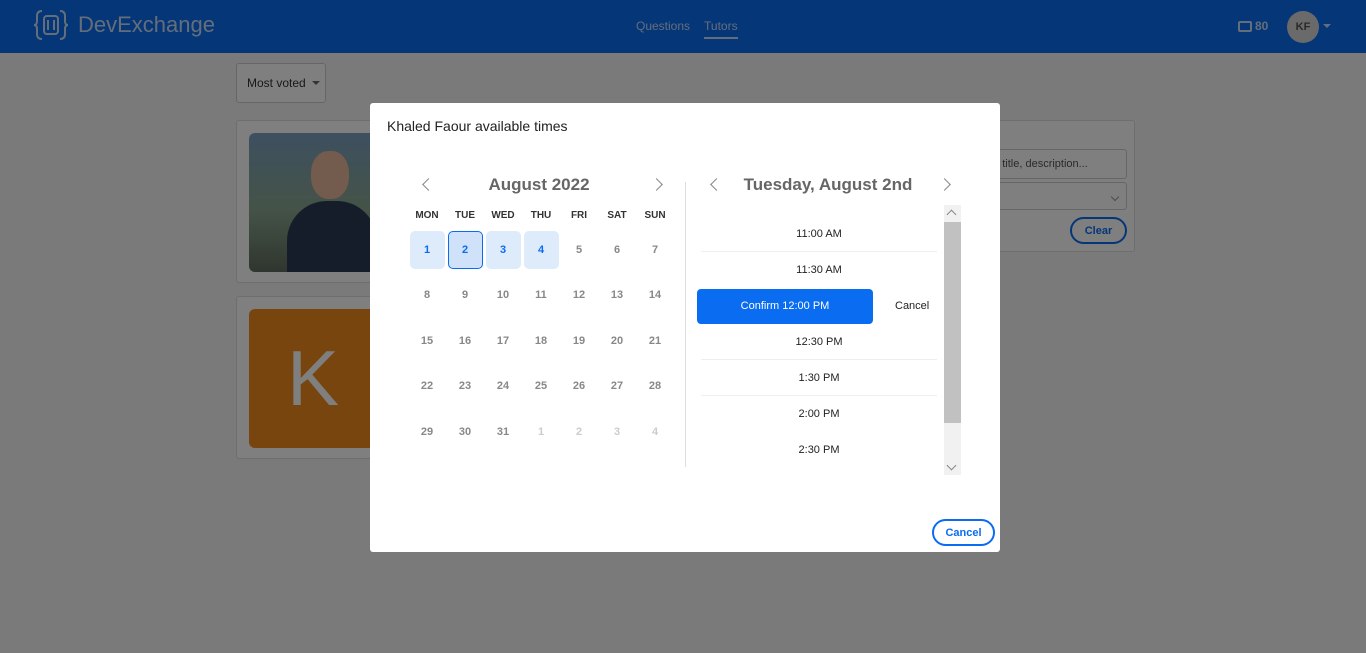  Describe the element at coordinates (427, 249) in the screenshot. I see `calendar-day: 1` at that location.